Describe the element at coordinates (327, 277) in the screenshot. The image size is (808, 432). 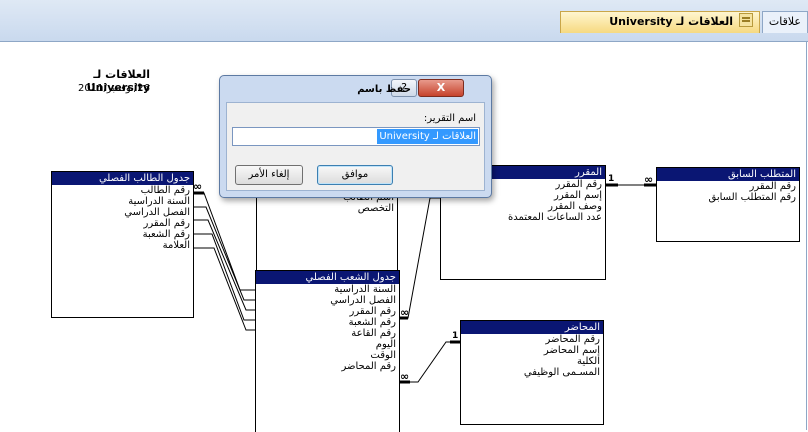
I see `table-title: جدول الشعب الفصلي` at that location.